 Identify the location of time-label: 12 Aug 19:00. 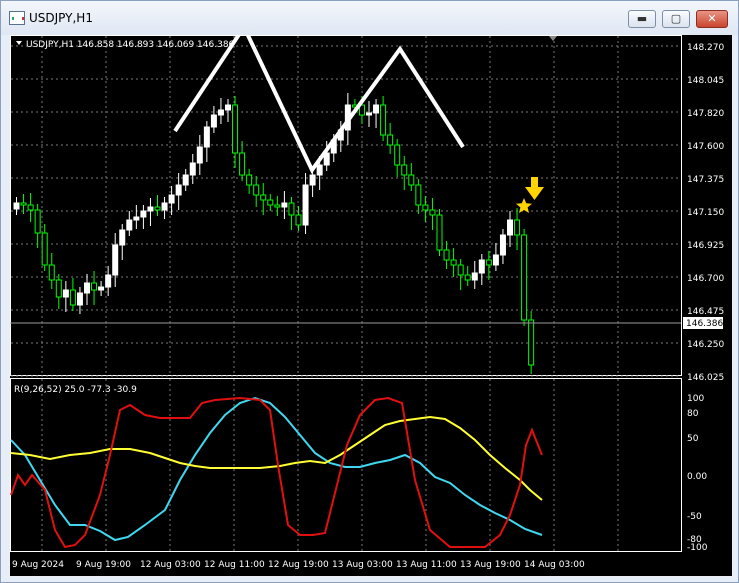
(298, 565).